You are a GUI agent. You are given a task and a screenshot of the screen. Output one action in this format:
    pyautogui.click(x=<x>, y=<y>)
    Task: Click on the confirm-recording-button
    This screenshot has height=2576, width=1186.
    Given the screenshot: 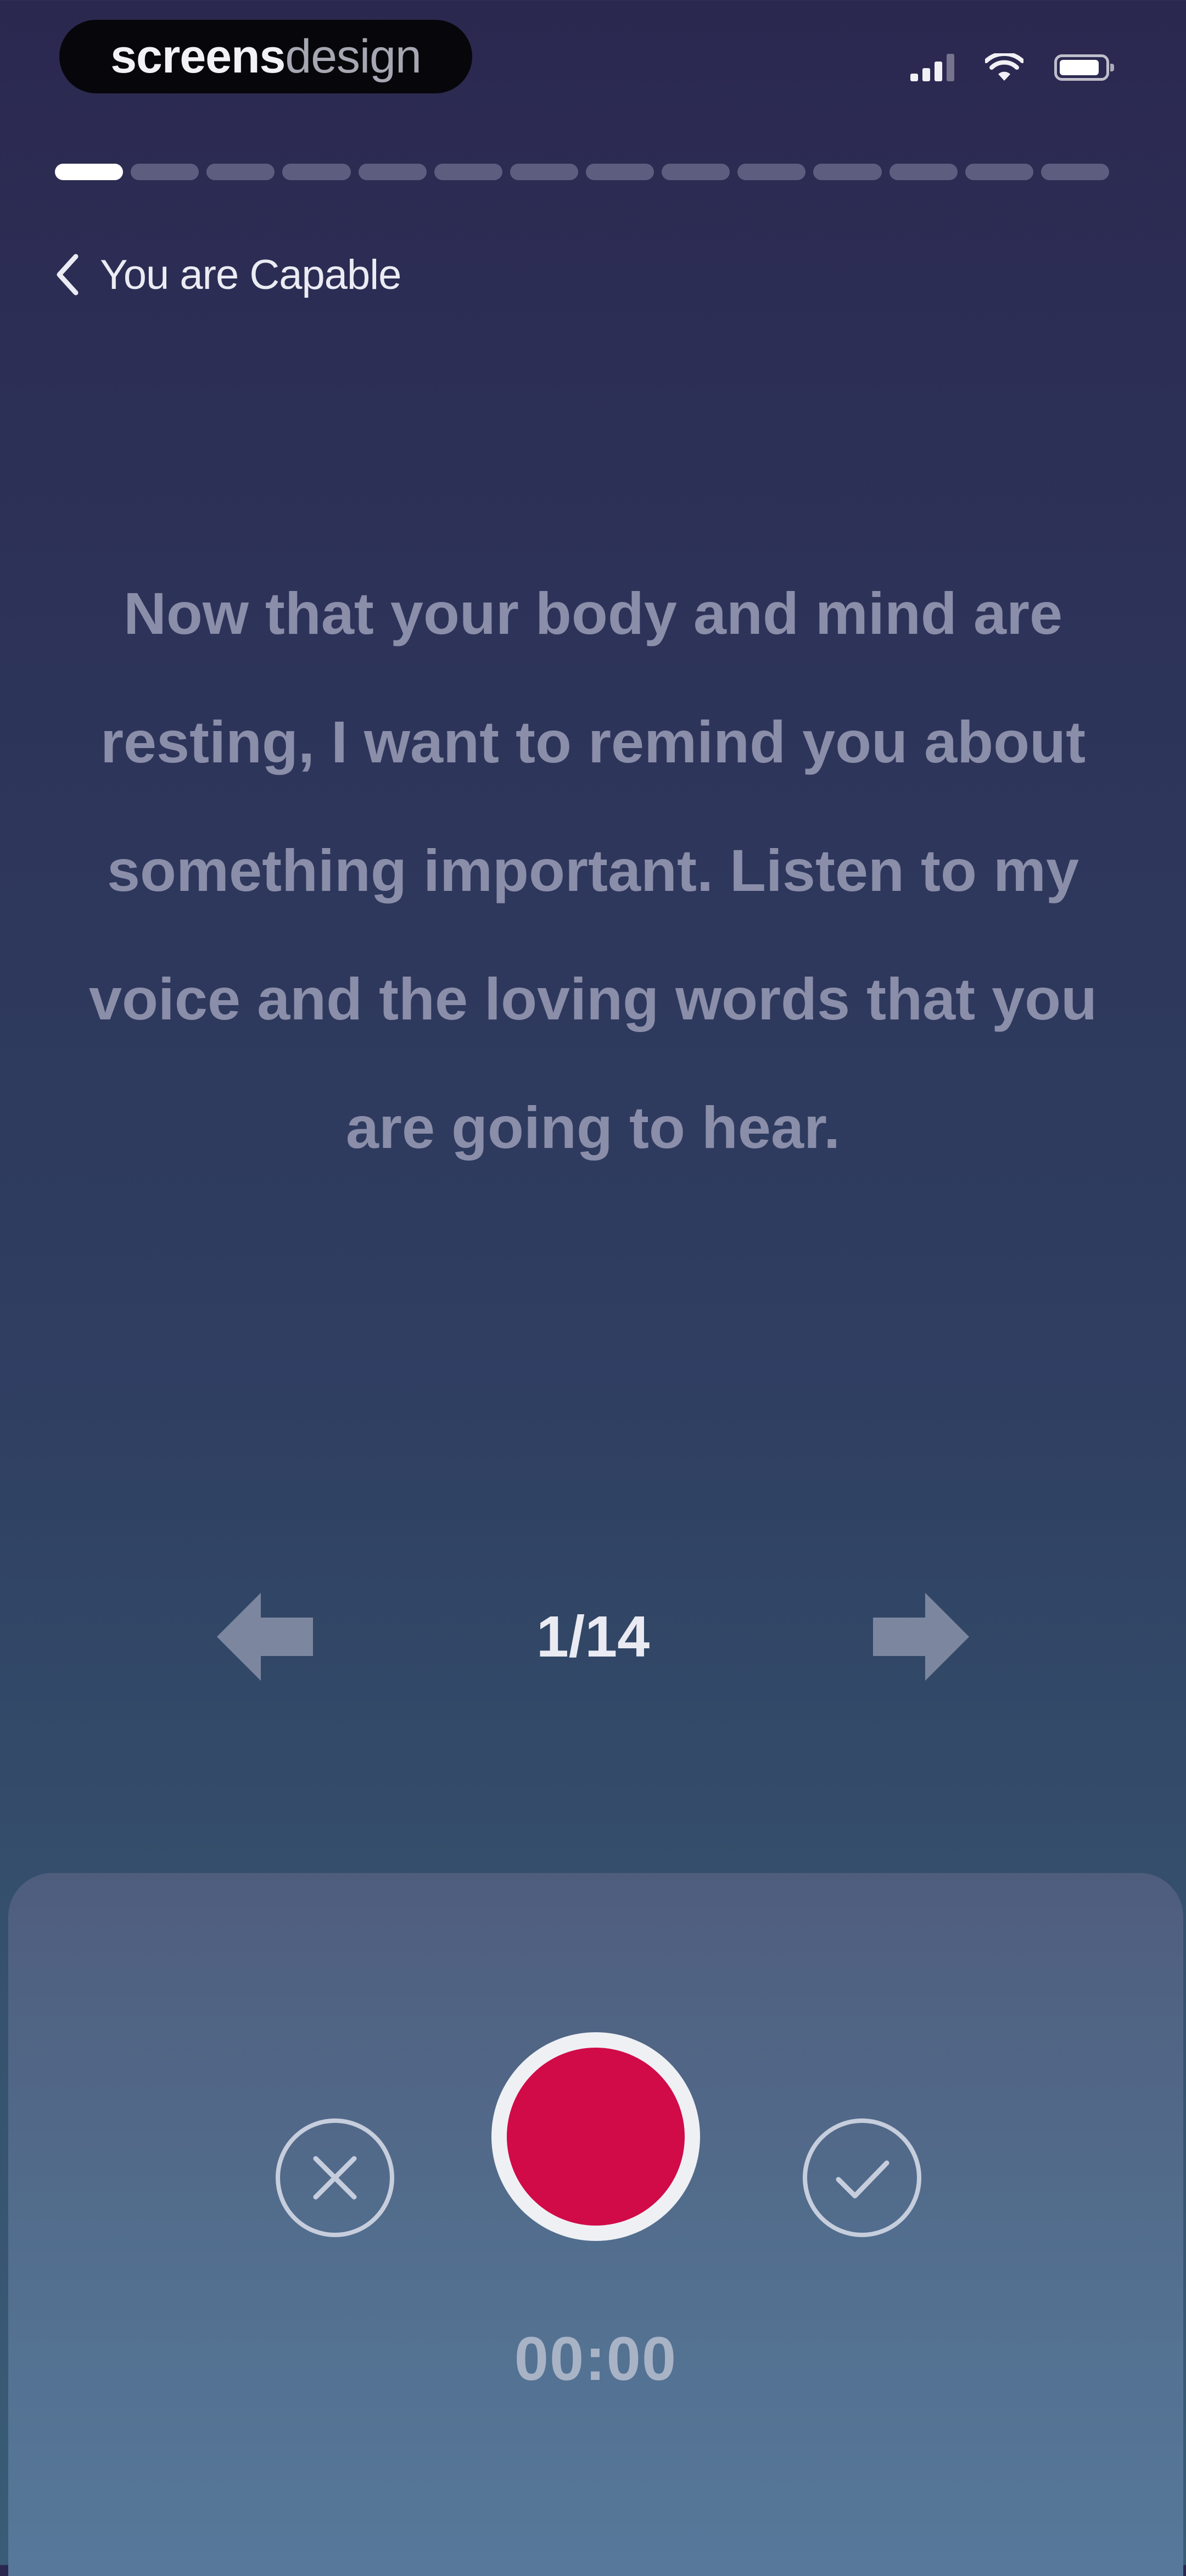 What is the action you would take?
    pyautogui.click(x=862, y=2178)
    